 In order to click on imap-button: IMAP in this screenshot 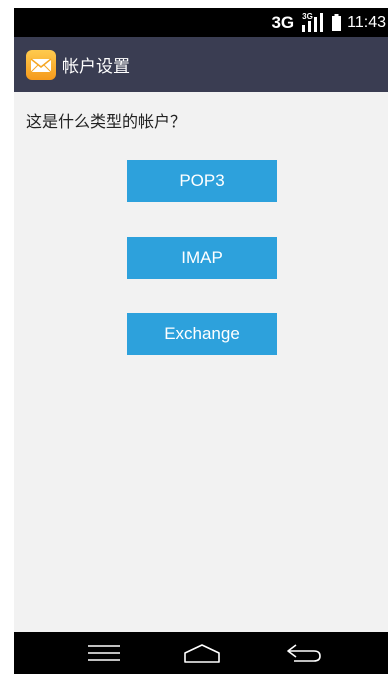, I will do `click(202, 258)`.